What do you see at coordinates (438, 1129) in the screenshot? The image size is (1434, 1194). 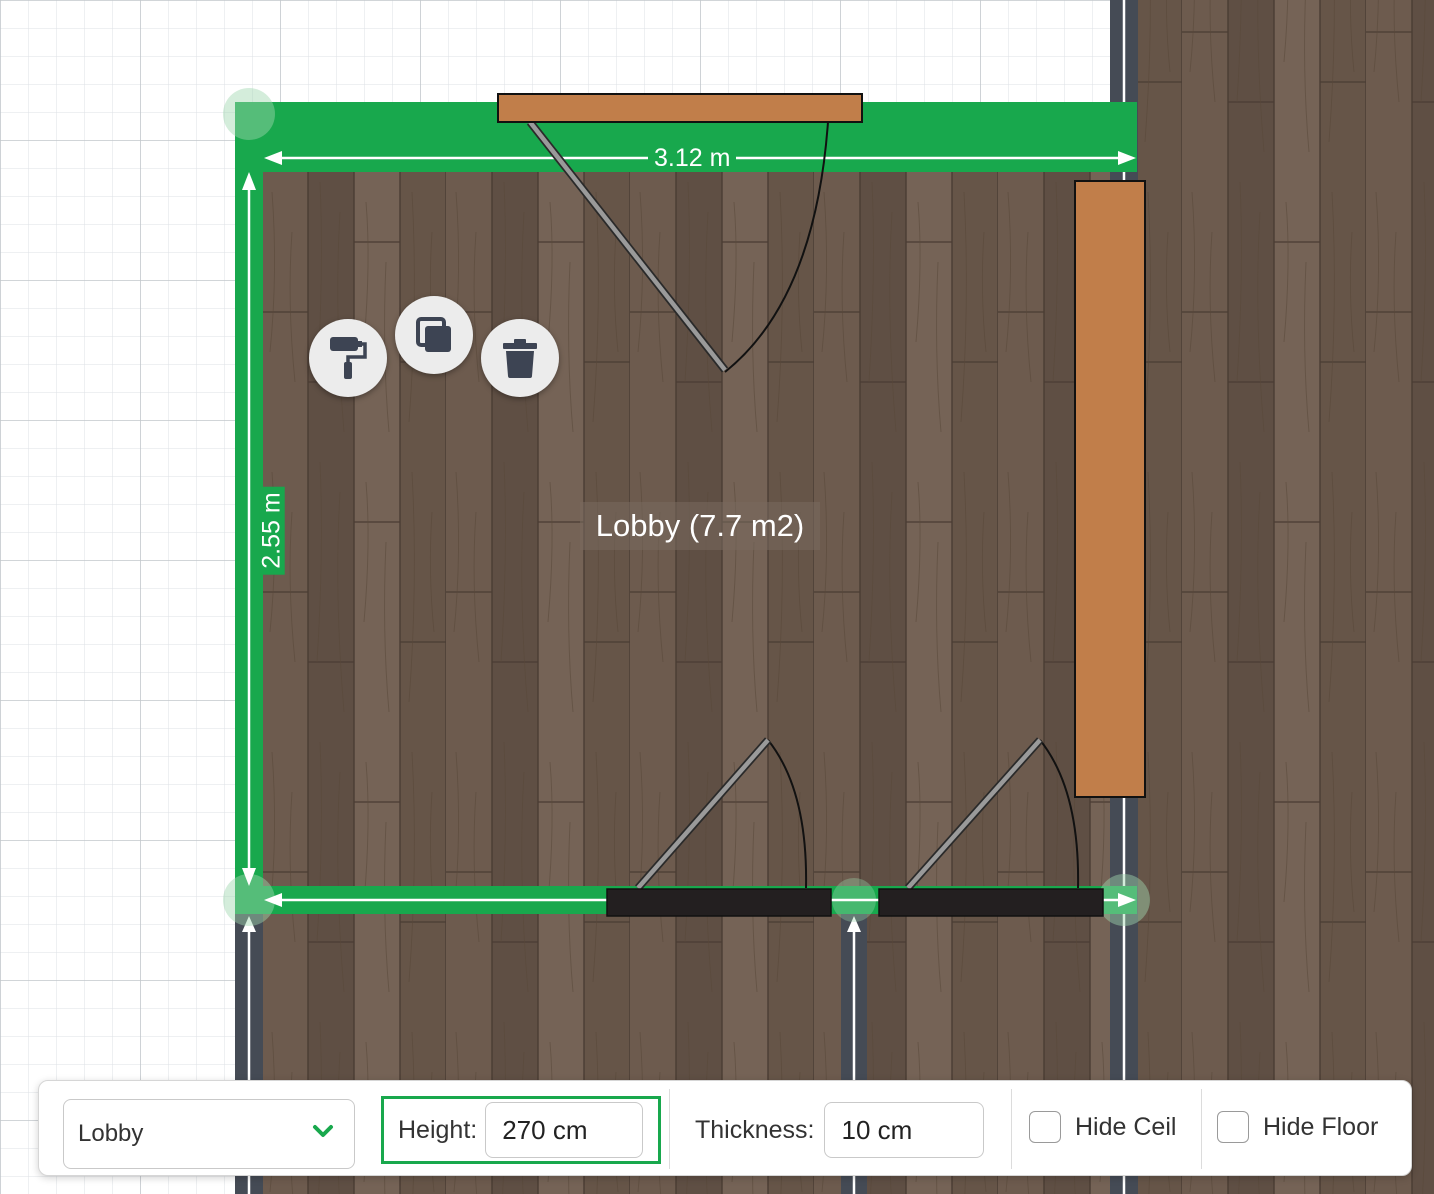 I see `height-label: Height:` at bounding box center [438, 1129].